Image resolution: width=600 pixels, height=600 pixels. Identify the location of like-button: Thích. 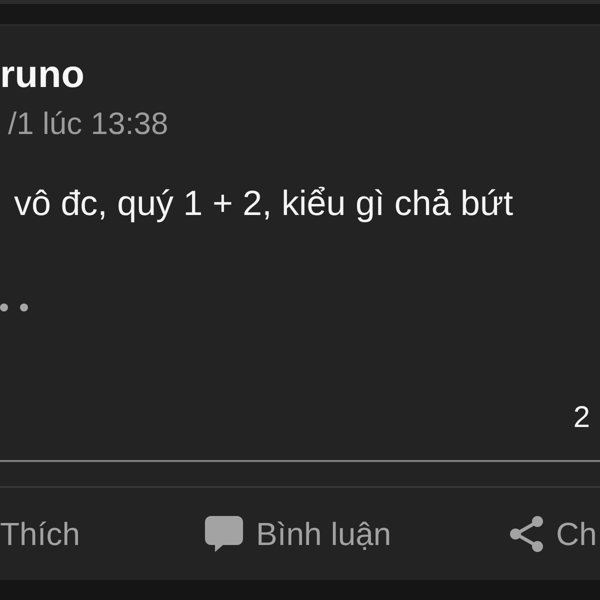
(40, 534).